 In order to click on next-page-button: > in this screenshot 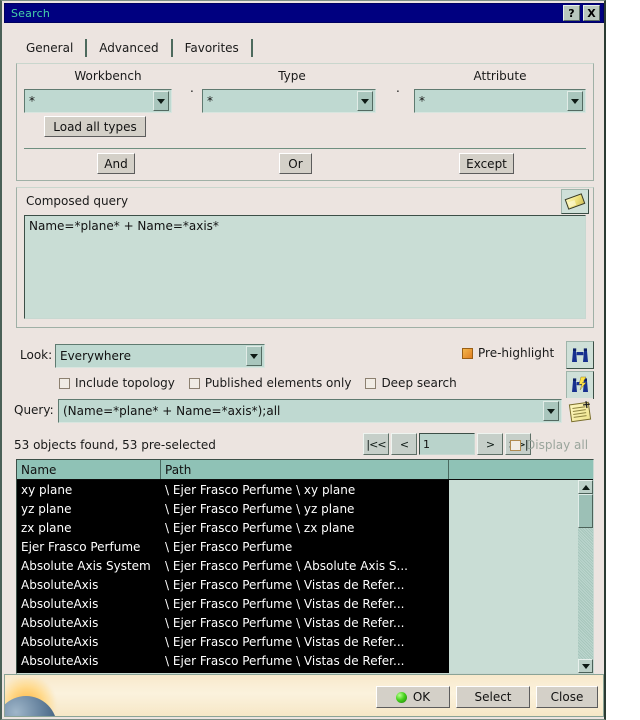, I will do `click(490, 444)`.